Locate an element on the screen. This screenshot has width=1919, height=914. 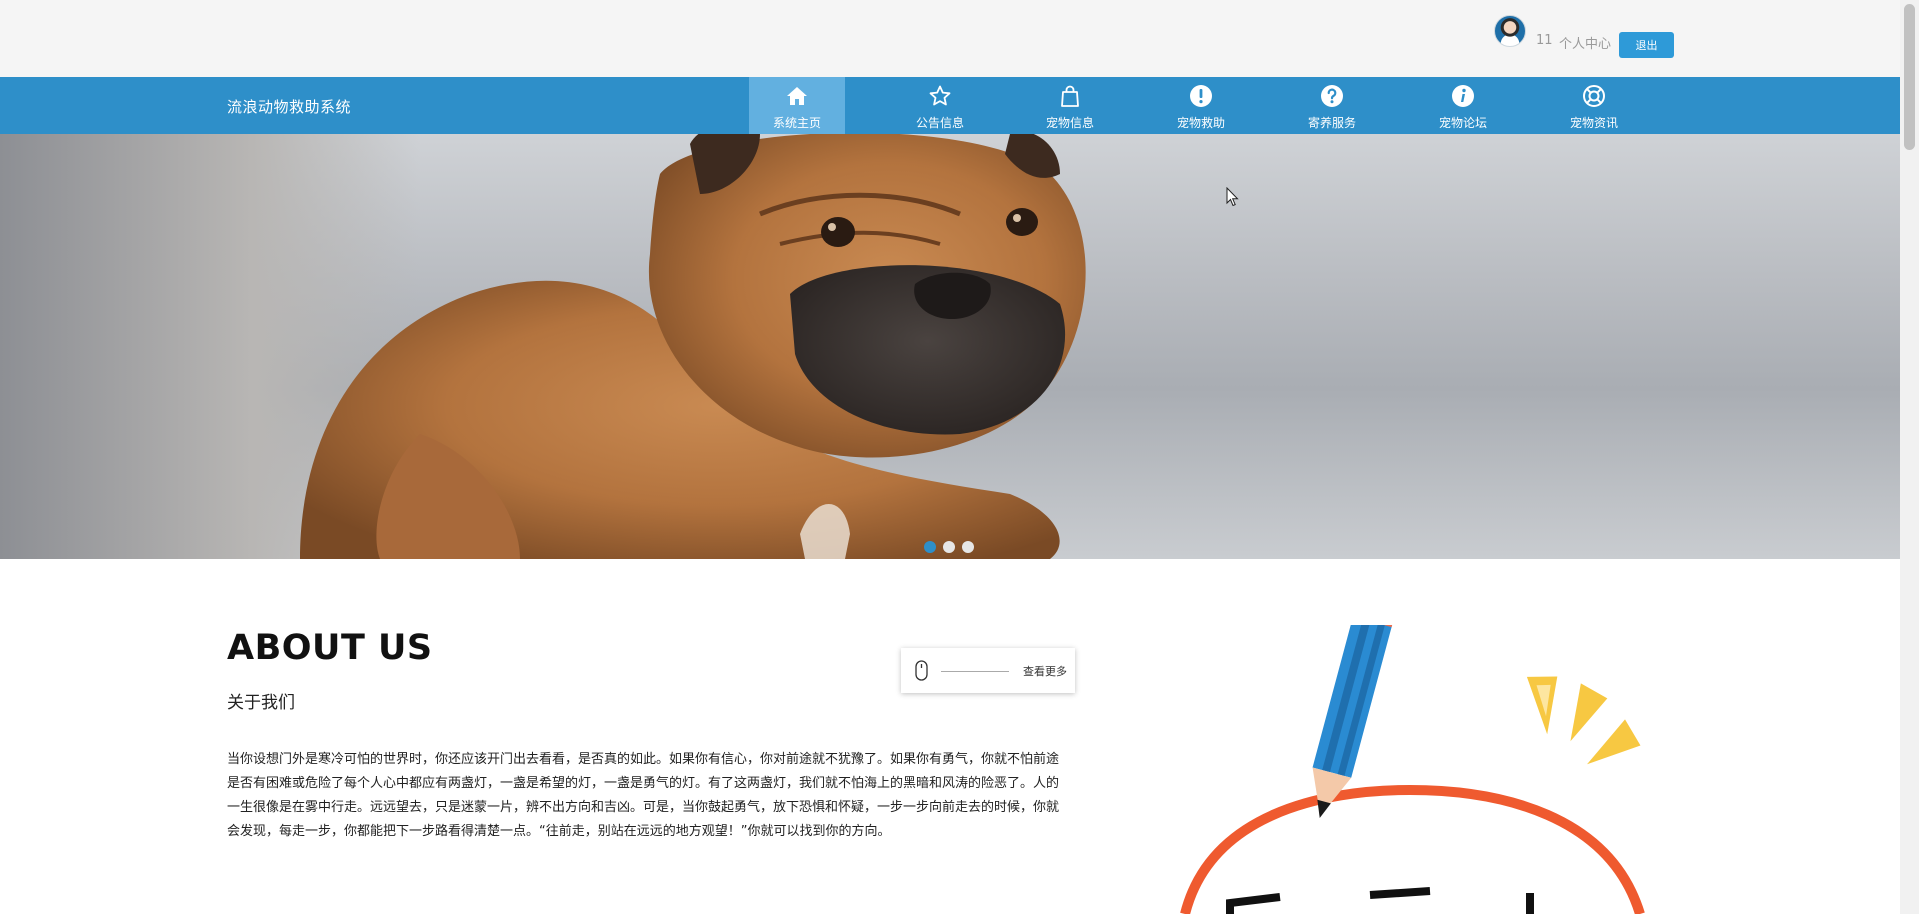
nav-item-foster-service: 寄养服务 is located at coordinates (1332, 105).